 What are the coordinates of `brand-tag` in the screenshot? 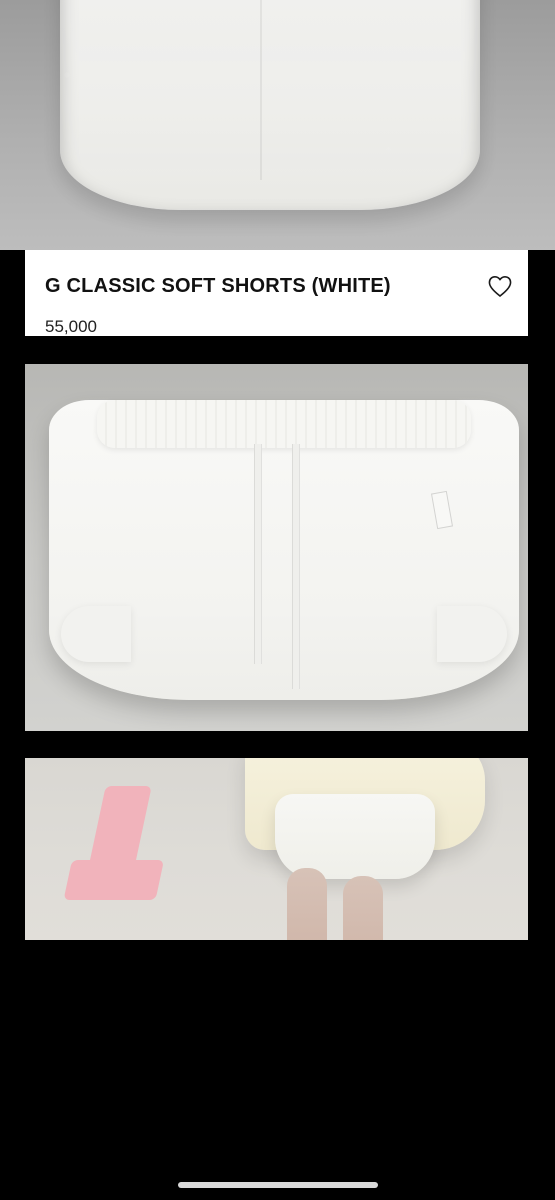 It's located at (442, 510).